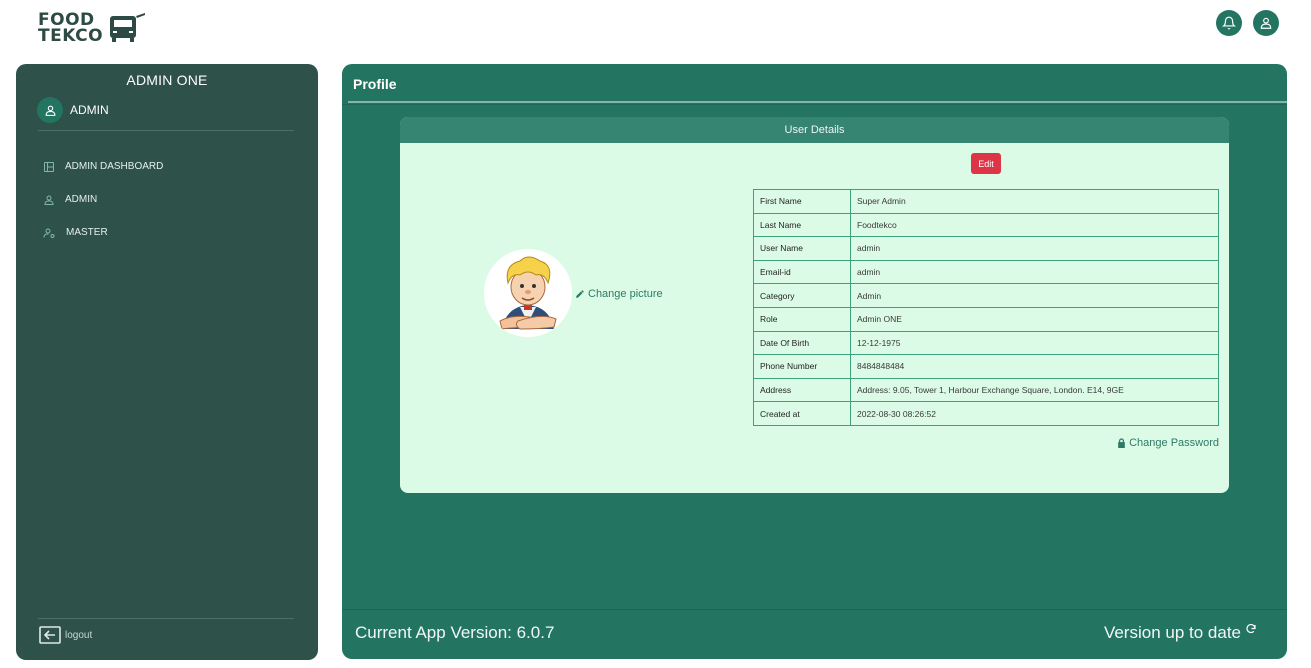  Describe the element at coordinates (375, 84) in the screenshot. I see `page-title: Profile` at that location.